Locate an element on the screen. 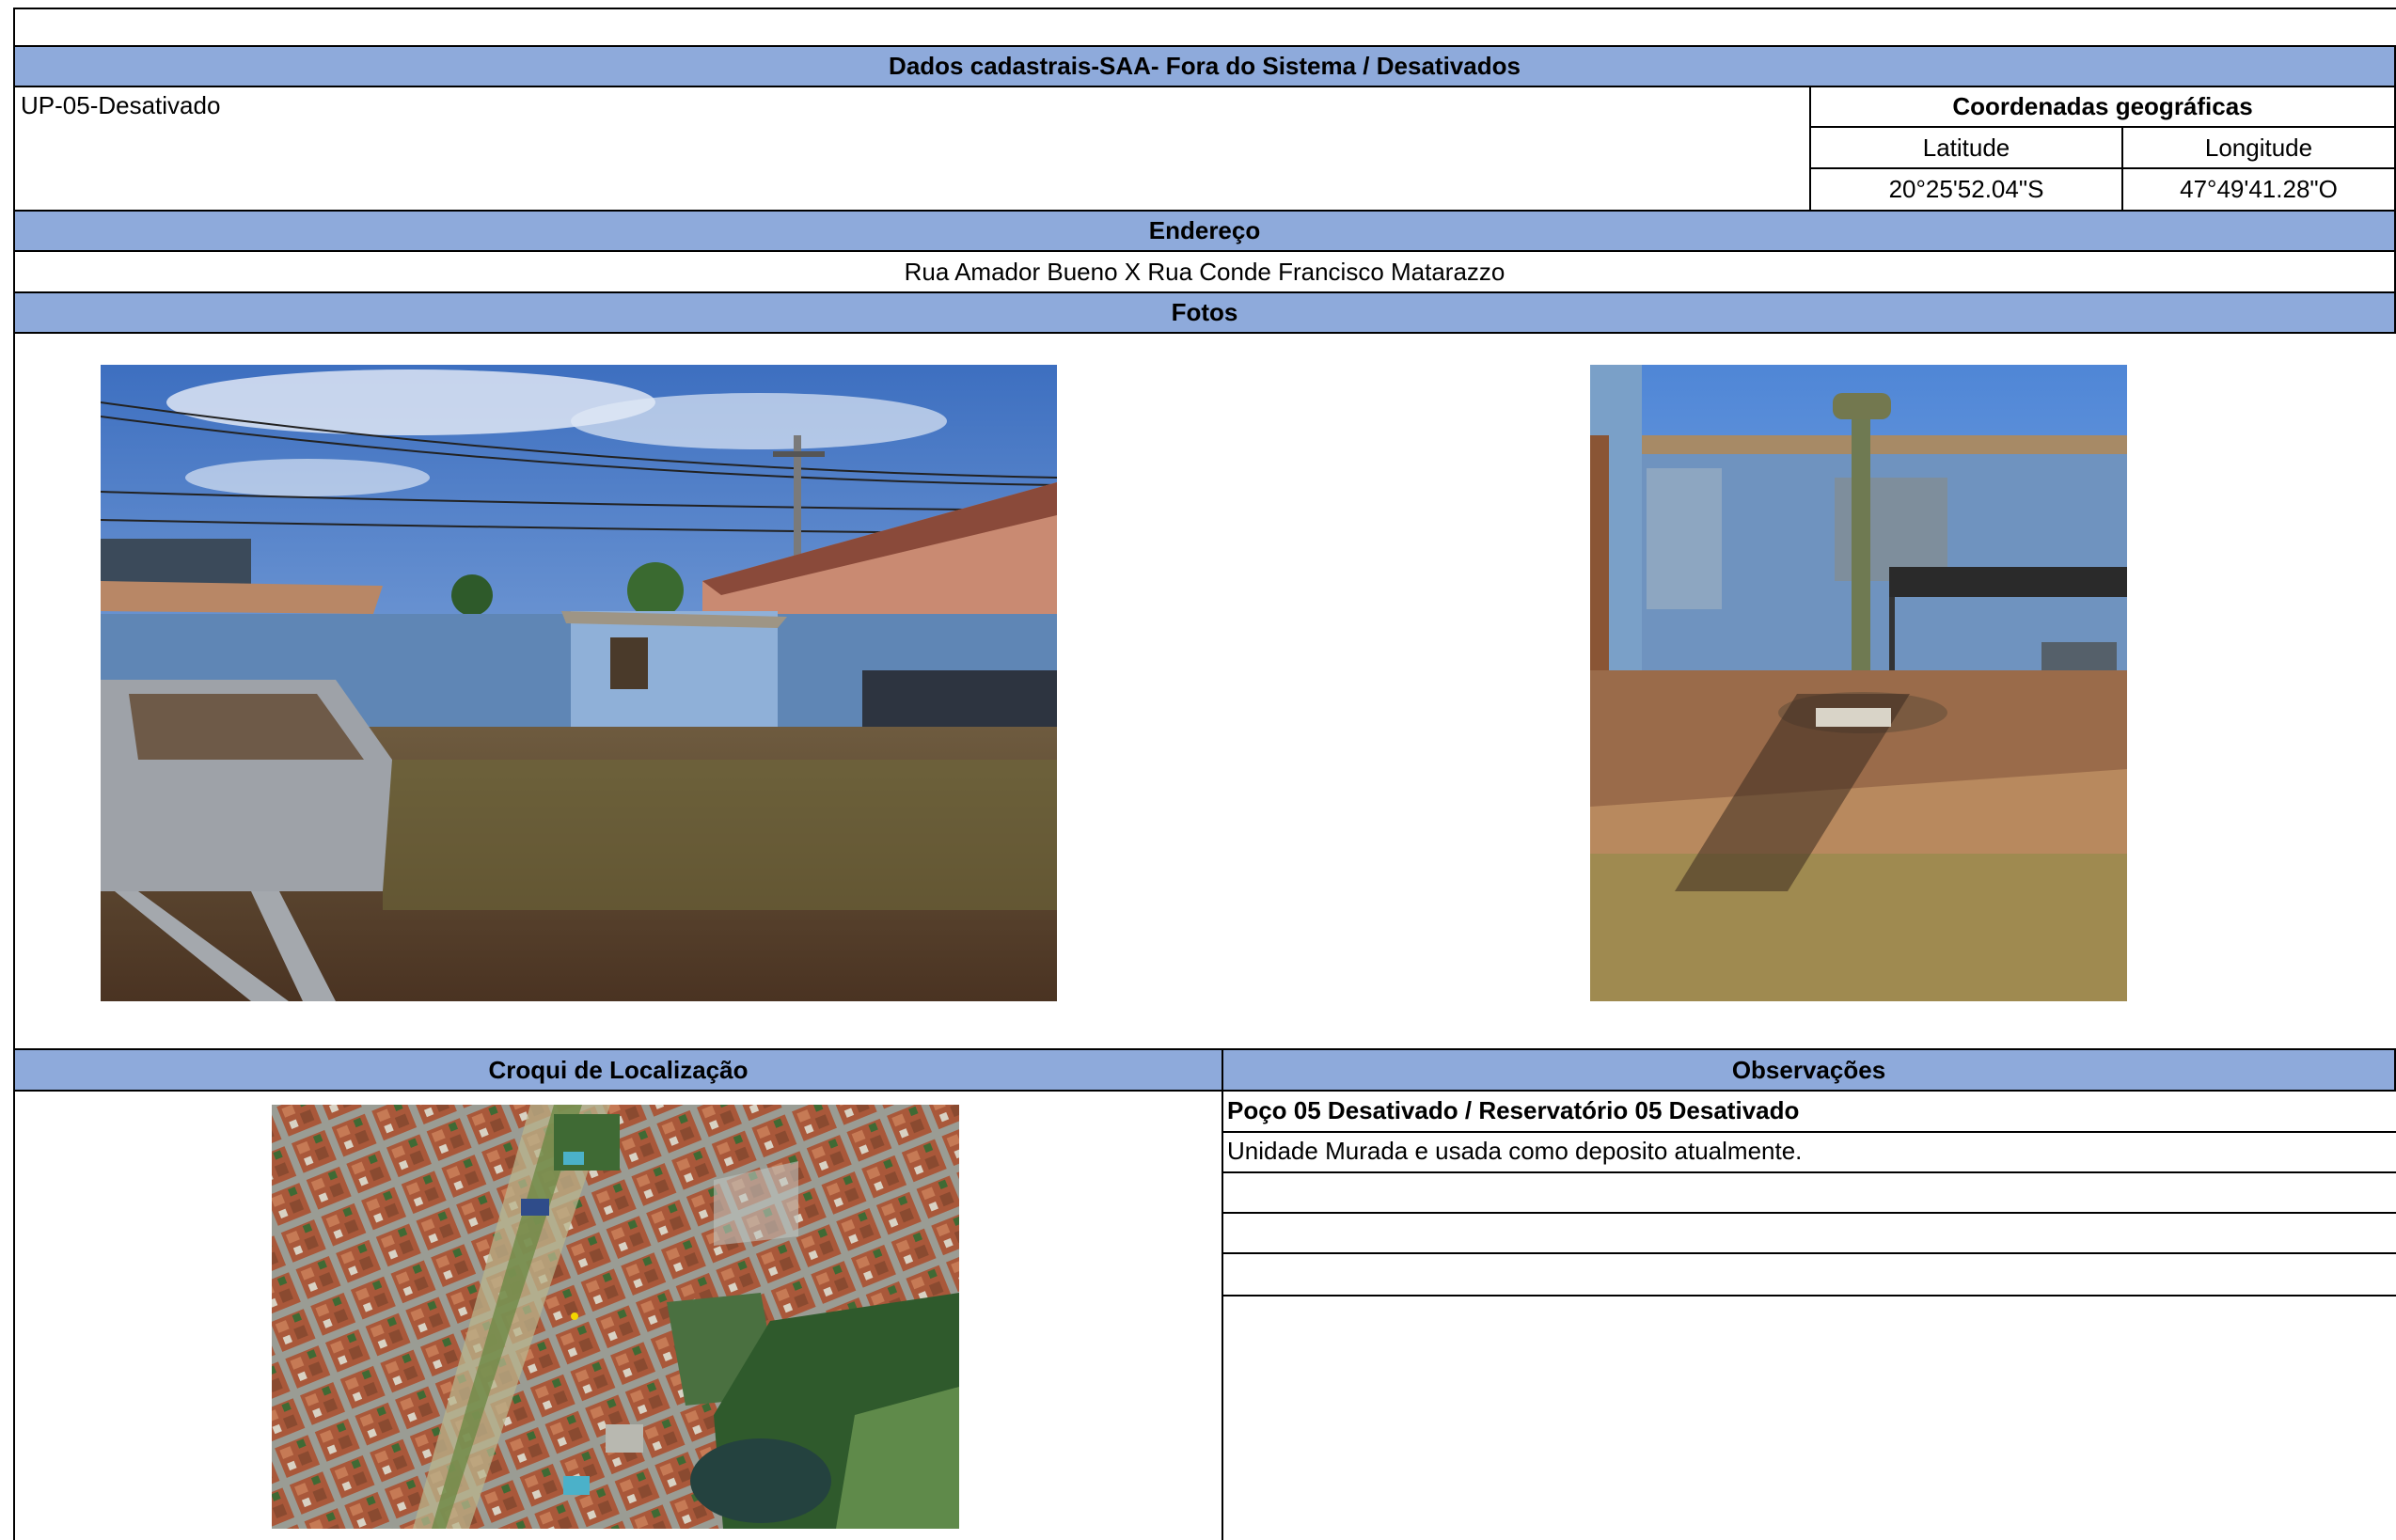  observations-header: Observações is located at coordinates (1809, 1070).